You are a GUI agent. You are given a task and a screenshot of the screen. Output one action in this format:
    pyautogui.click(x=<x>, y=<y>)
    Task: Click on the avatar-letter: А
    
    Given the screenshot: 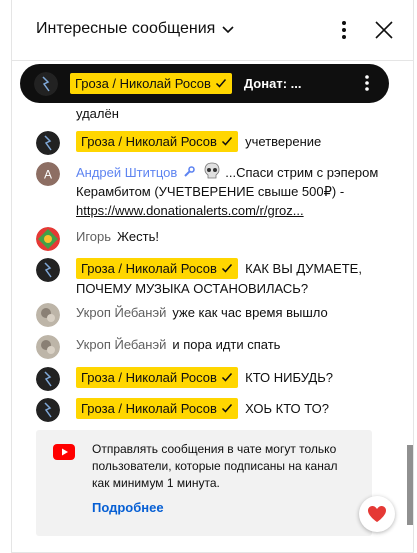 What is the action you would take?
    pyautogui.click(x=48, y=175)
    